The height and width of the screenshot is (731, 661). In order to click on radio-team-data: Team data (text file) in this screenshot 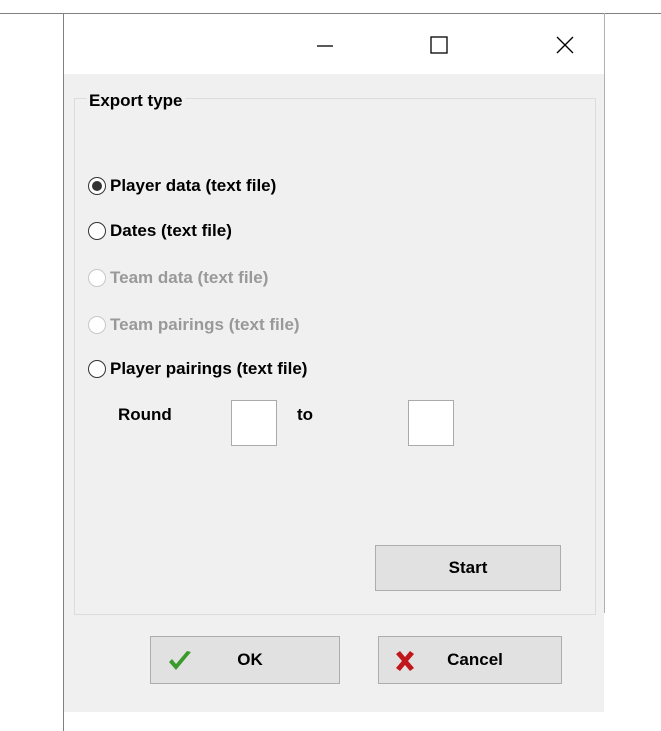, I will do `click(178, 278)`.